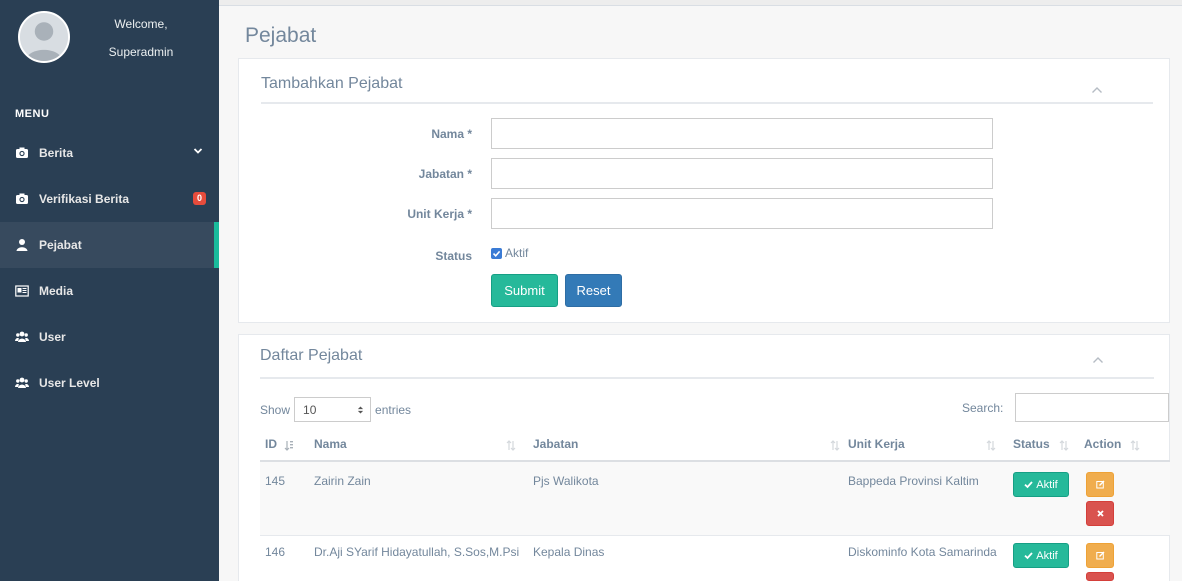 The height and width of the screenshot is (581, 1182). I want to click on sidebar-item-pejabat: Pejabat, so click(109, 245).